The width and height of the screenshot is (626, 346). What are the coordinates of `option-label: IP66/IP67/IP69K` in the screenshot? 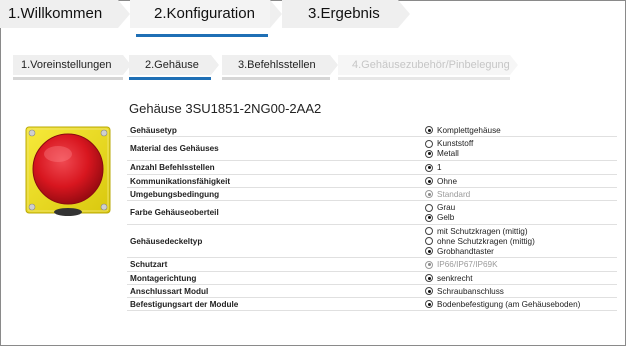 It's located at (467, 264).